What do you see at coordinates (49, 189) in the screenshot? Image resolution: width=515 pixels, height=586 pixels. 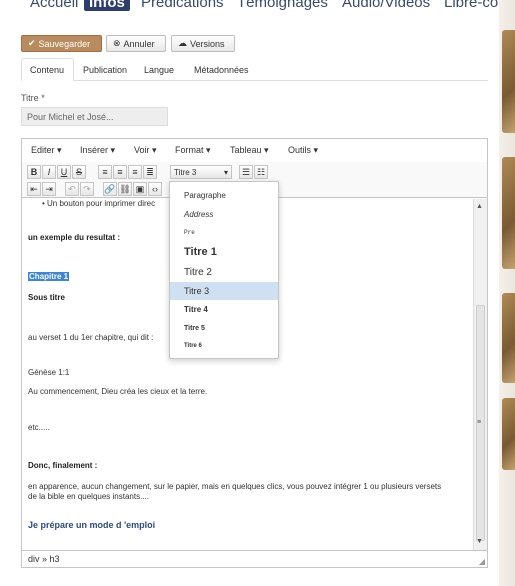 I see `indent-icon: ⇥` at bounding box center [49, 189].